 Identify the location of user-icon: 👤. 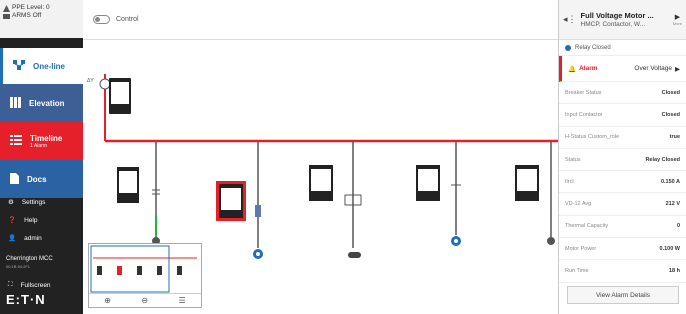
(12, 238).